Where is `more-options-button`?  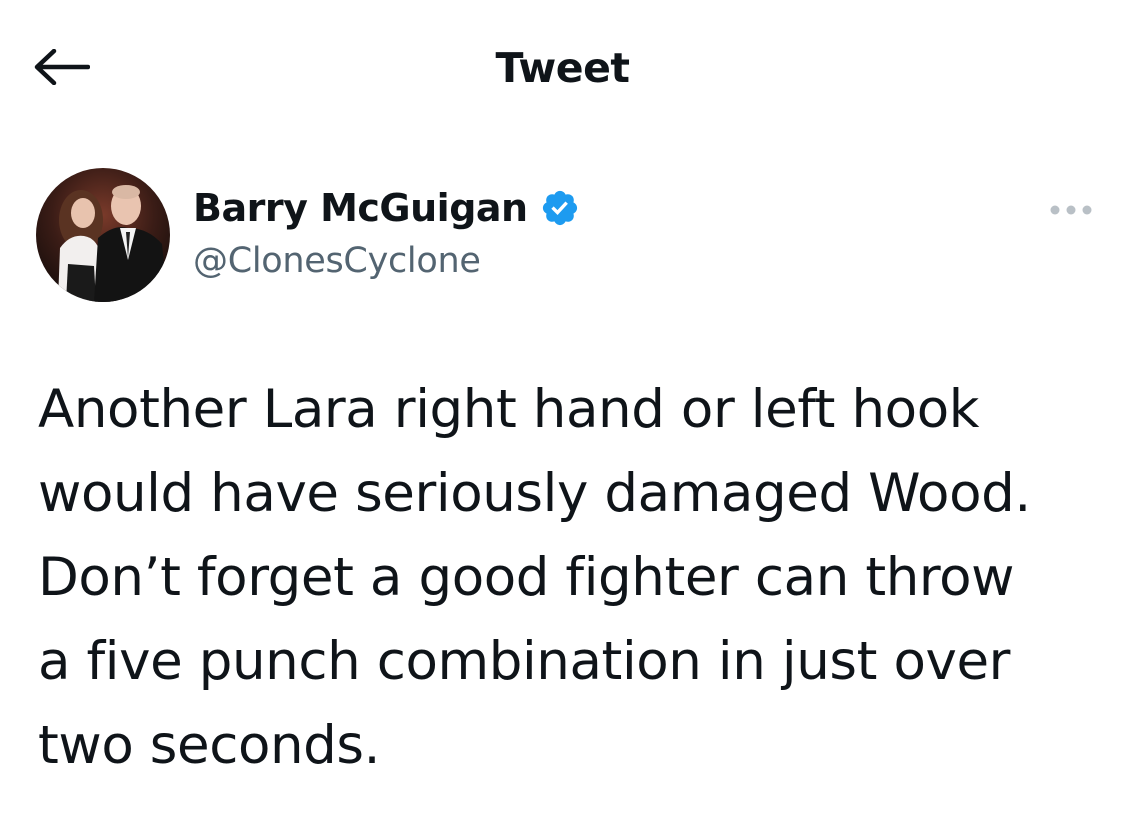
more-options-button is located at coordinates (1071, 210).